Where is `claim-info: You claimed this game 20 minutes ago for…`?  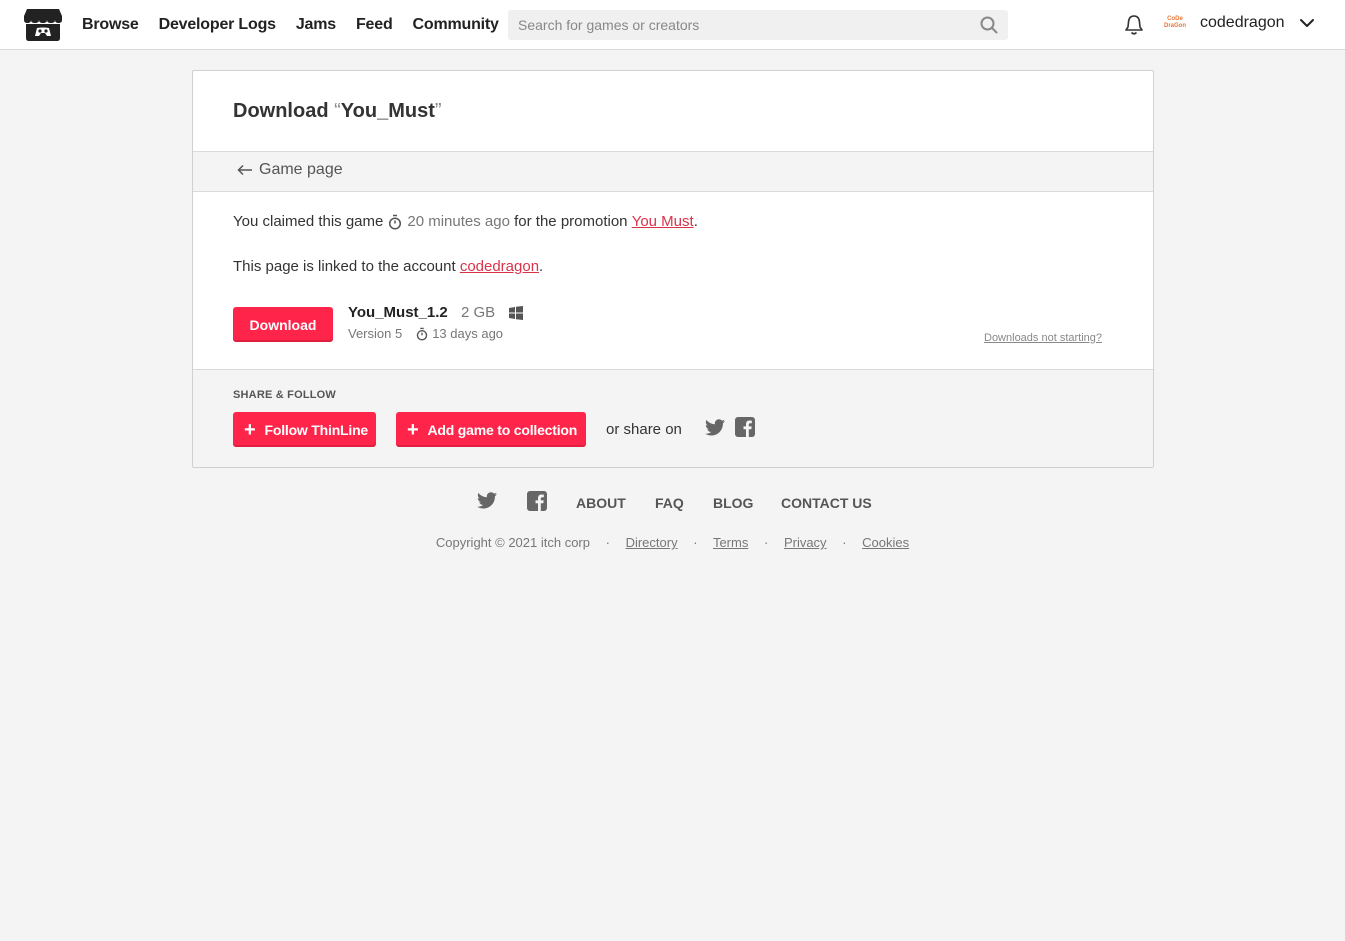 claim-info: You claimed this game 20 minutes ago for… is located at coordinates (465, 221).